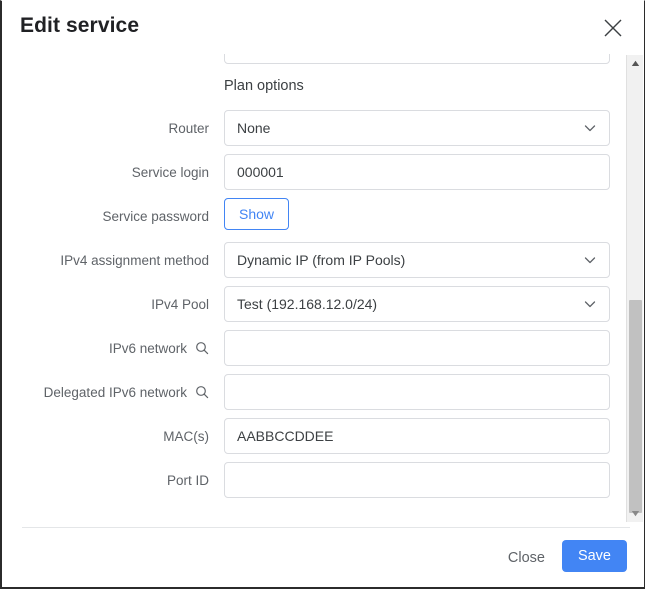 This screenshot has height=589, width=645. Describe the element at coordinates (105, 348) in the screenshot. I see `field-label-ipv6-network: IPv6 network` at that location.